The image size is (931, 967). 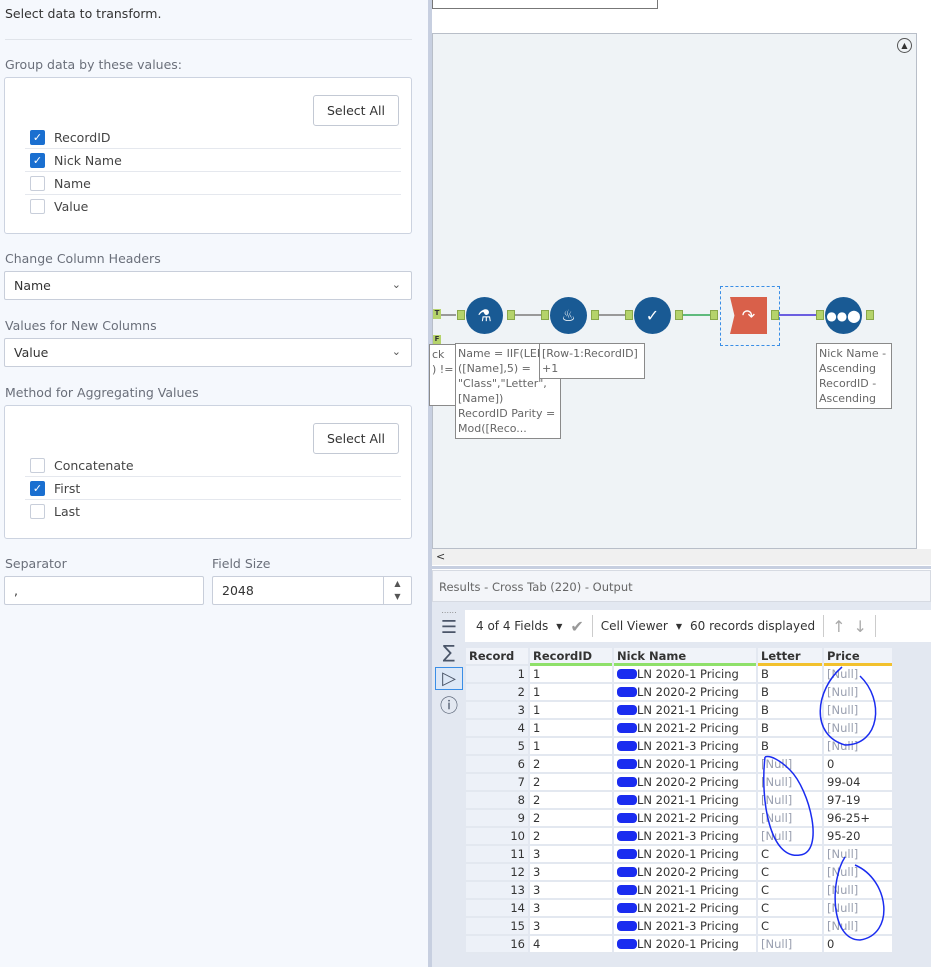 I want to click on scribble-annotations, so click(x=824, y=803).